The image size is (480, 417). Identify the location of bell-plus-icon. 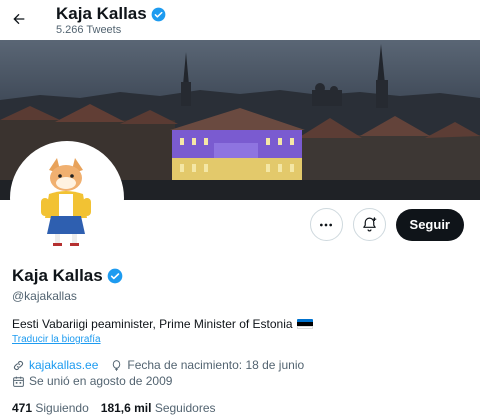
(369, 224).